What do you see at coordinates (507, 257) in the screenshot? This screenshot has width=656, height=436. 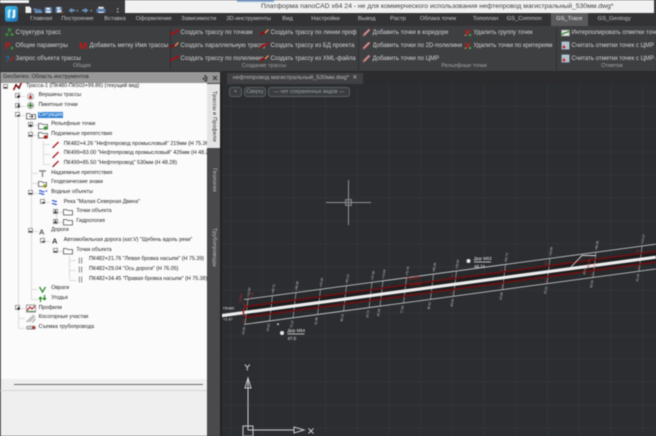 I see `svg-text: +62.73` at bounding box center [507, 257].